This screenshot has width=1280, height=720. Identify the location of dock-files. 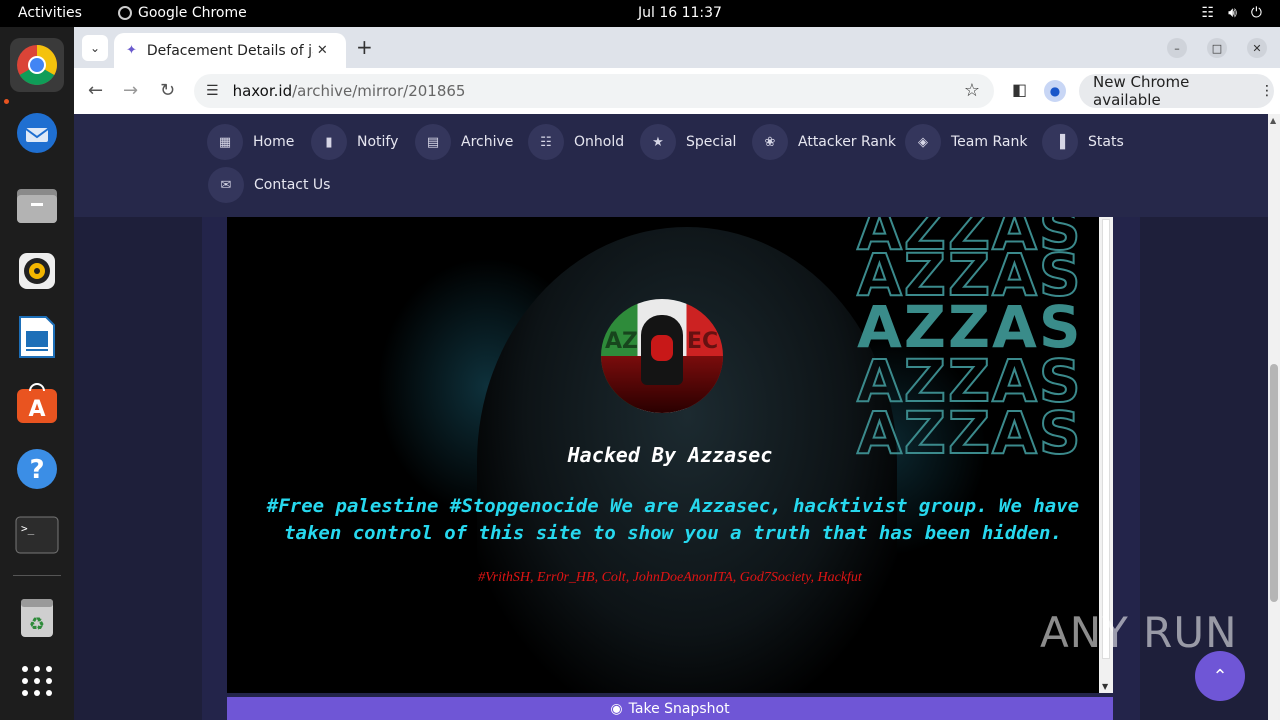
(37, 205).